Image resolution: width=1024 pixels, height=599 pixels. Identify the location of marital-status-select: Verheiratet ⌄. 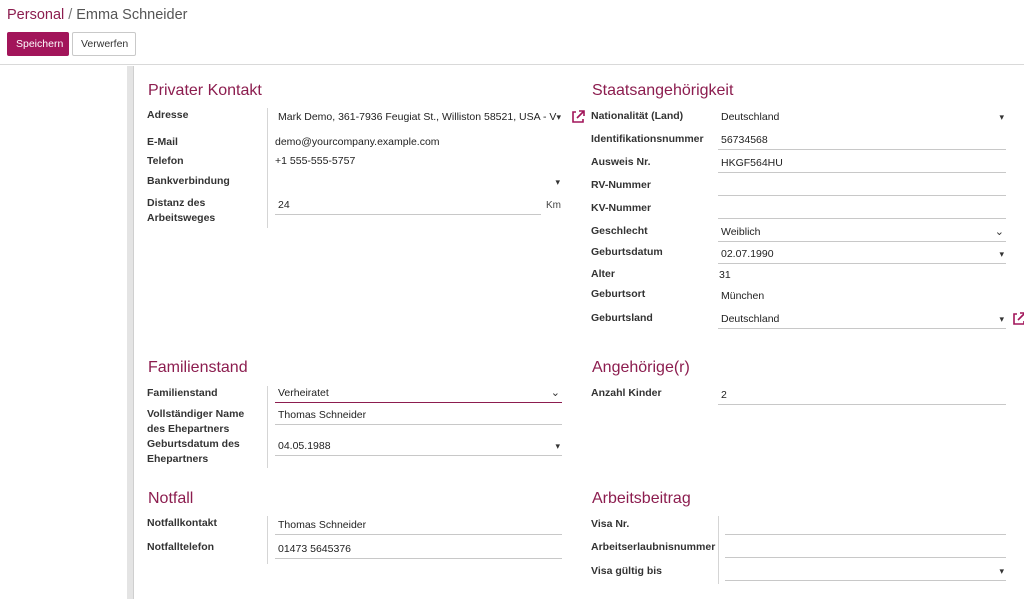
(418, 393).